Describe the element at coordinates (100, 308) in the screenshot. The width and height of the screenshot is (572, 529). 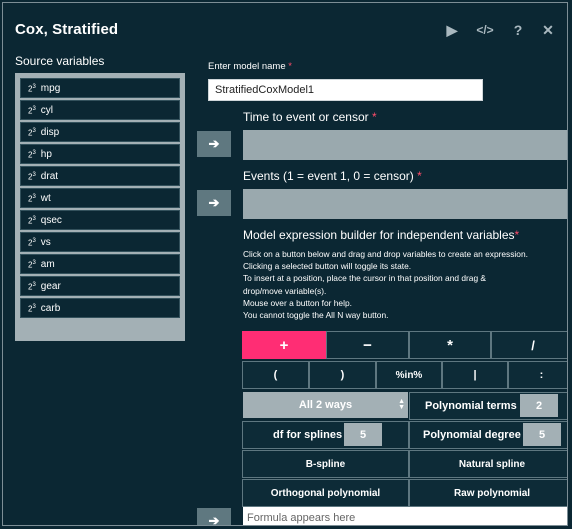
I see `source-variable-item: 23 carb` at that location.